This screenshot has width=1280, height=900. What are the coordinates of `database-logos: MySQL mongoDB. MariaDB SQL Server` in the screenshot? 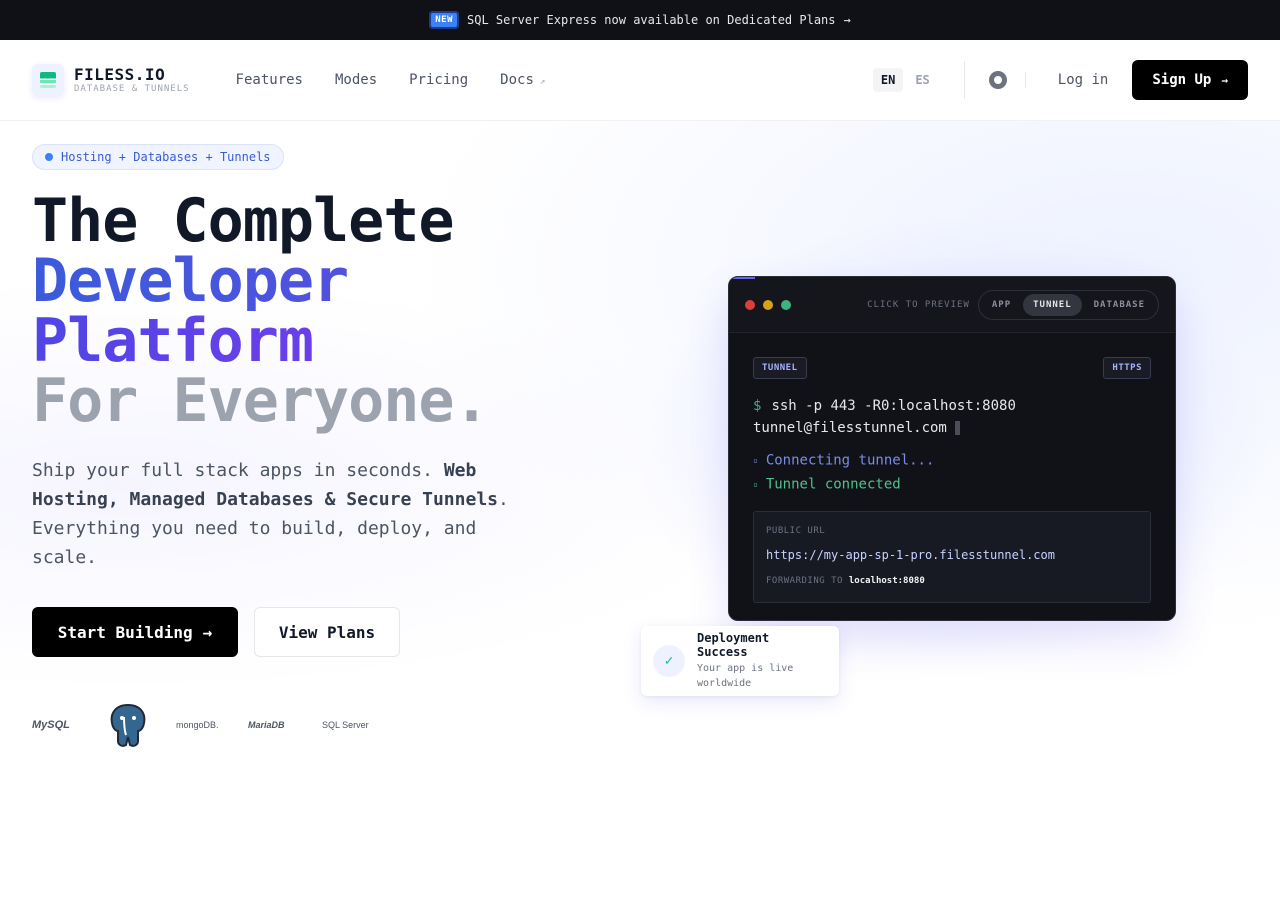 It's located at (204, 725).